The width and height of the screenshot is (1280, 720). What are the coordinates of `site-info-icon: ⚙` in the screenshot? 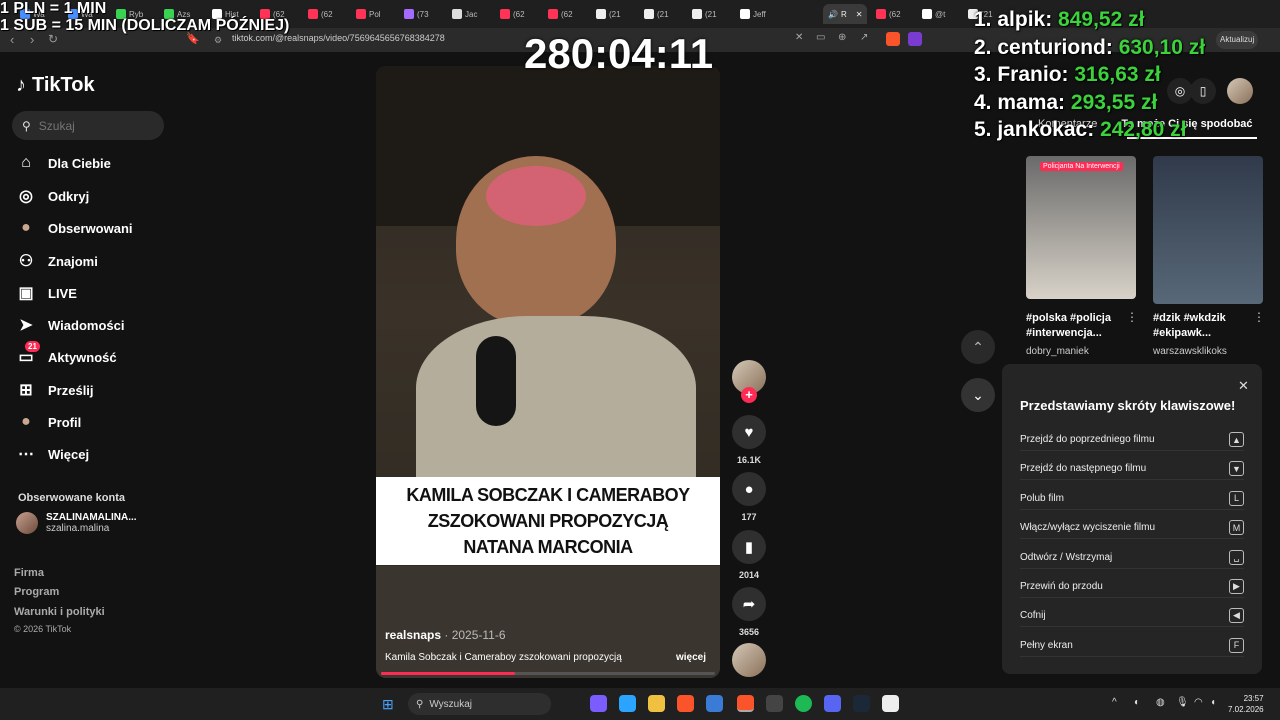 It's located at (218, 40).